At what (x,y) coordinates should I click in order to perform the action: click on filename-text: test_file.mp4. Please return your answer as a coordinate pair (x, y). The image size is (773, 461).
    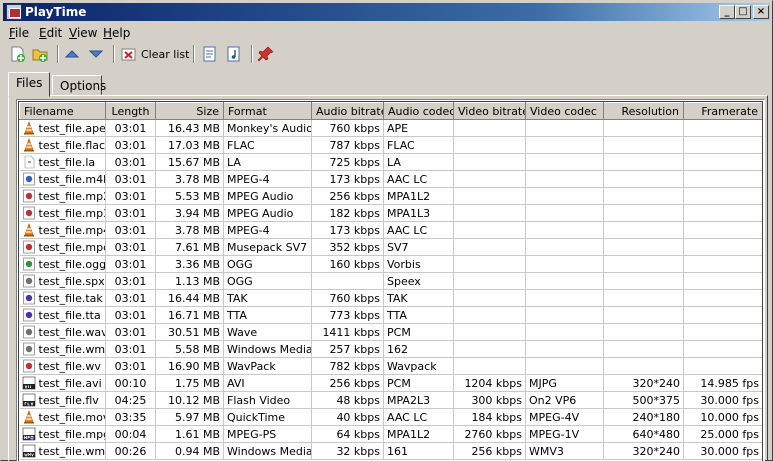
    Looking at the image, I should click on (72, 230).